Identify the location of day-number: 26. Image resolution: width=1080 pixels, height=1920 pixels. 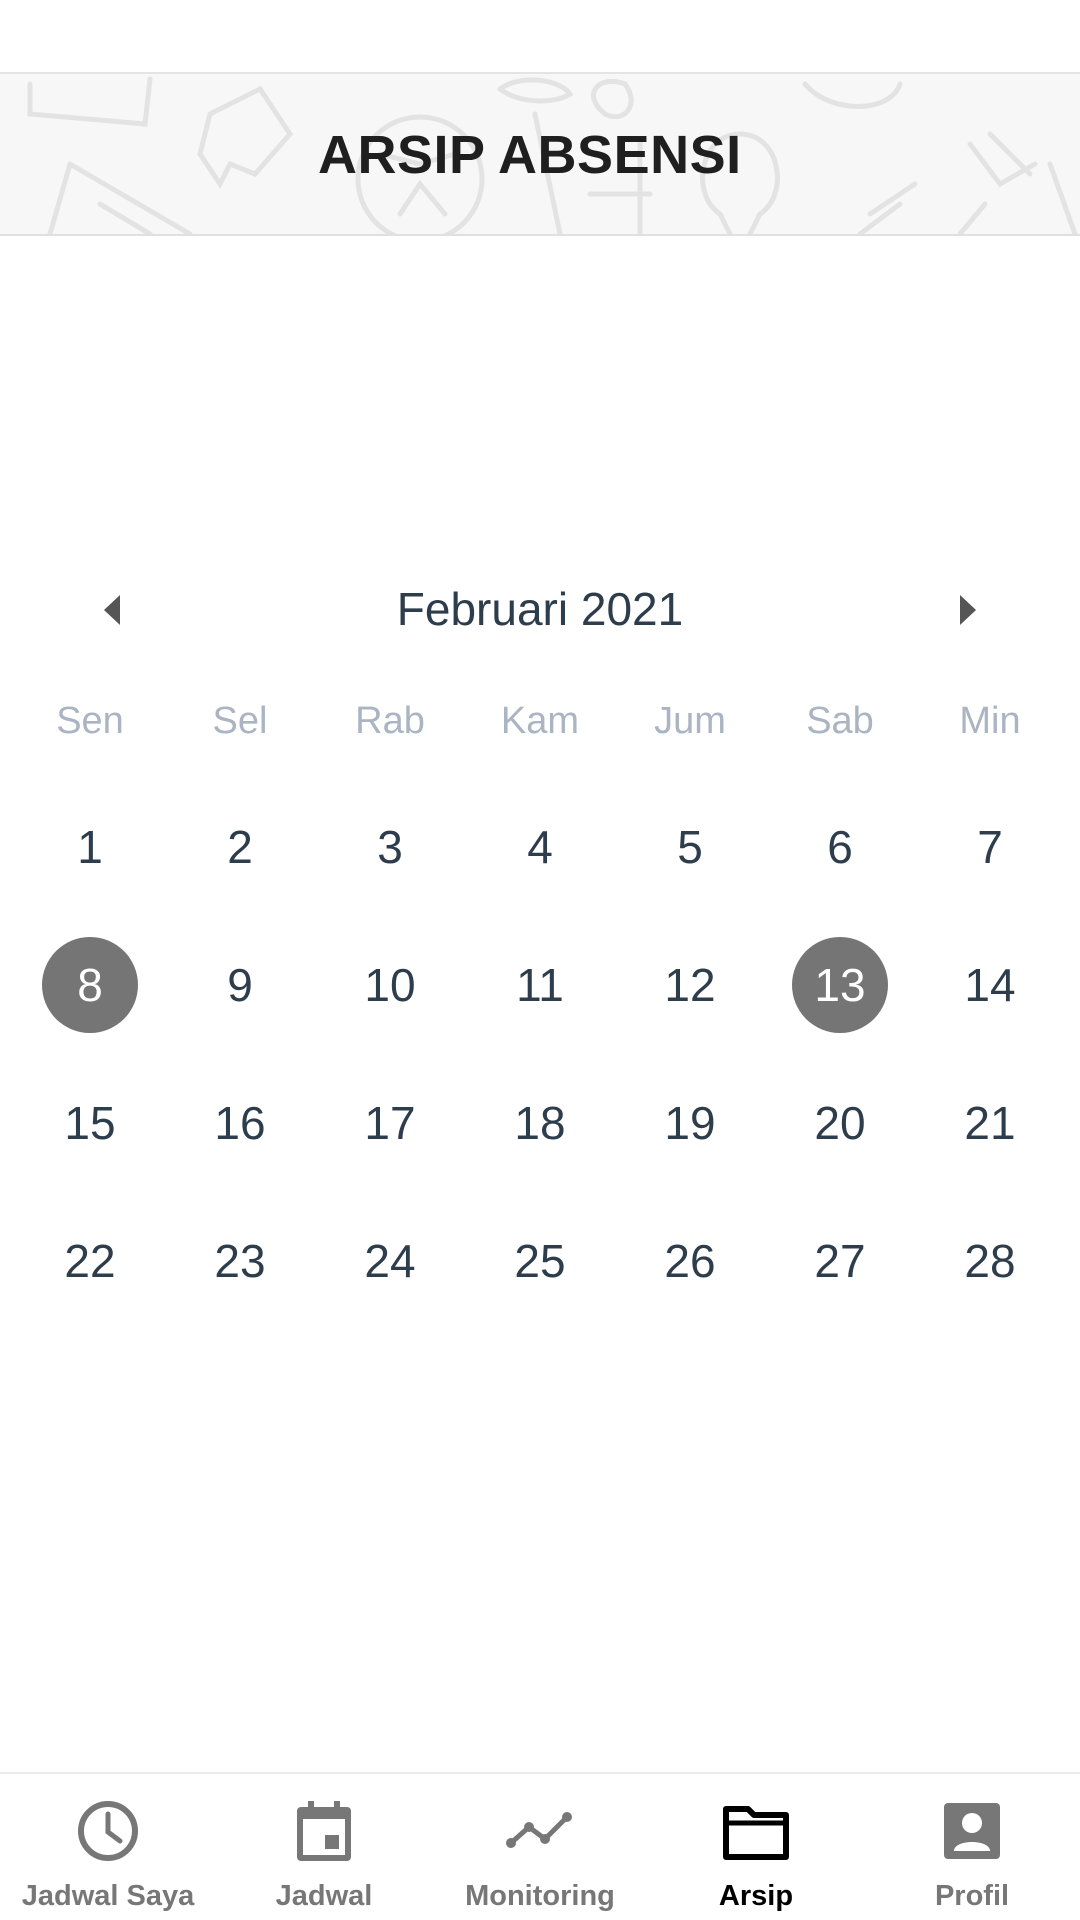
(690, 1261).